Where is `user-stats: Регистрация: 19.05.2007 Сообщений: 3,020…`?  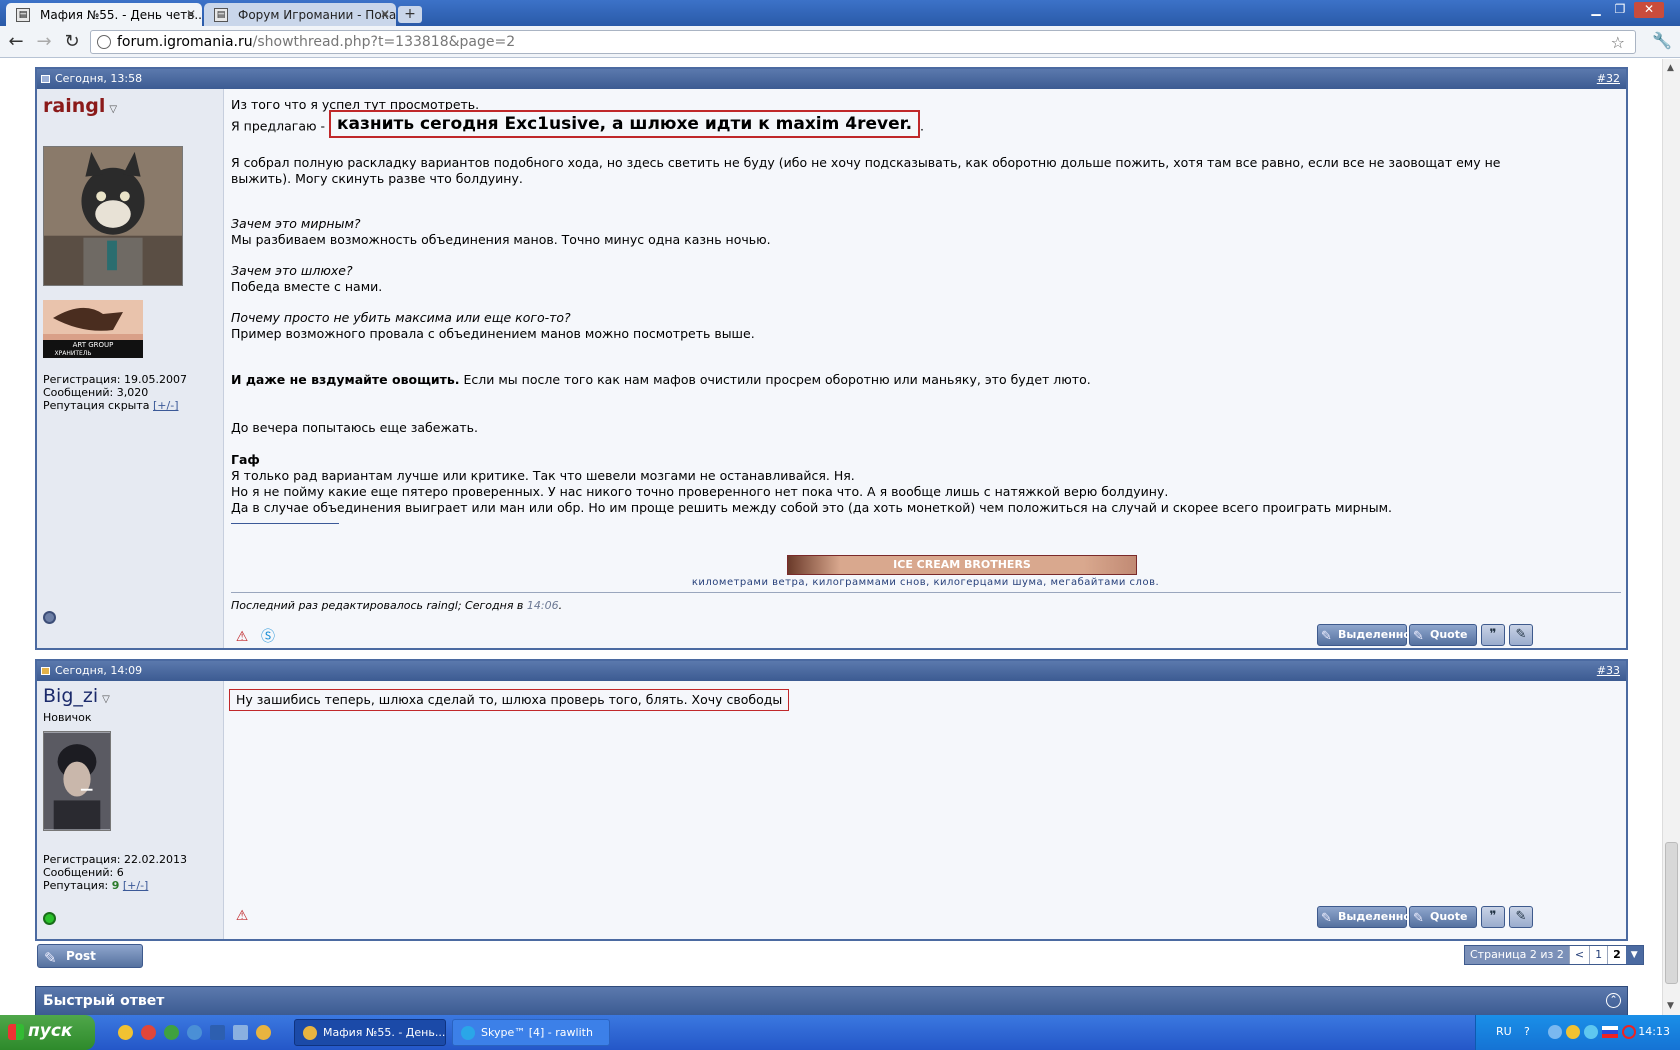
user-stats: Регистрация: 19.05.2007 Сообщений: 3,020… is located at coordinates (115, 392).